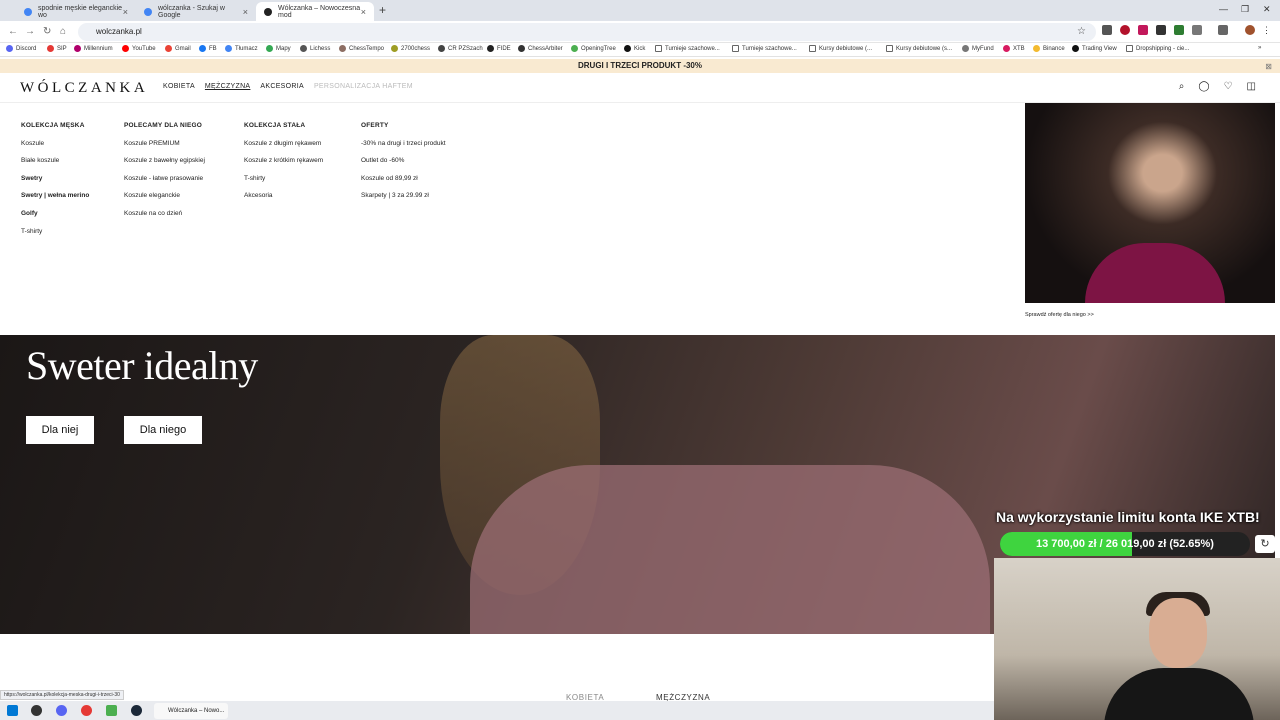 The width and height of the screenshot is (1280, 720). What do you see at coordinates (163, 430) in the screenshot?
I see `hero-button-dla-niego: Dla niego` at bounding box center [163, 430].